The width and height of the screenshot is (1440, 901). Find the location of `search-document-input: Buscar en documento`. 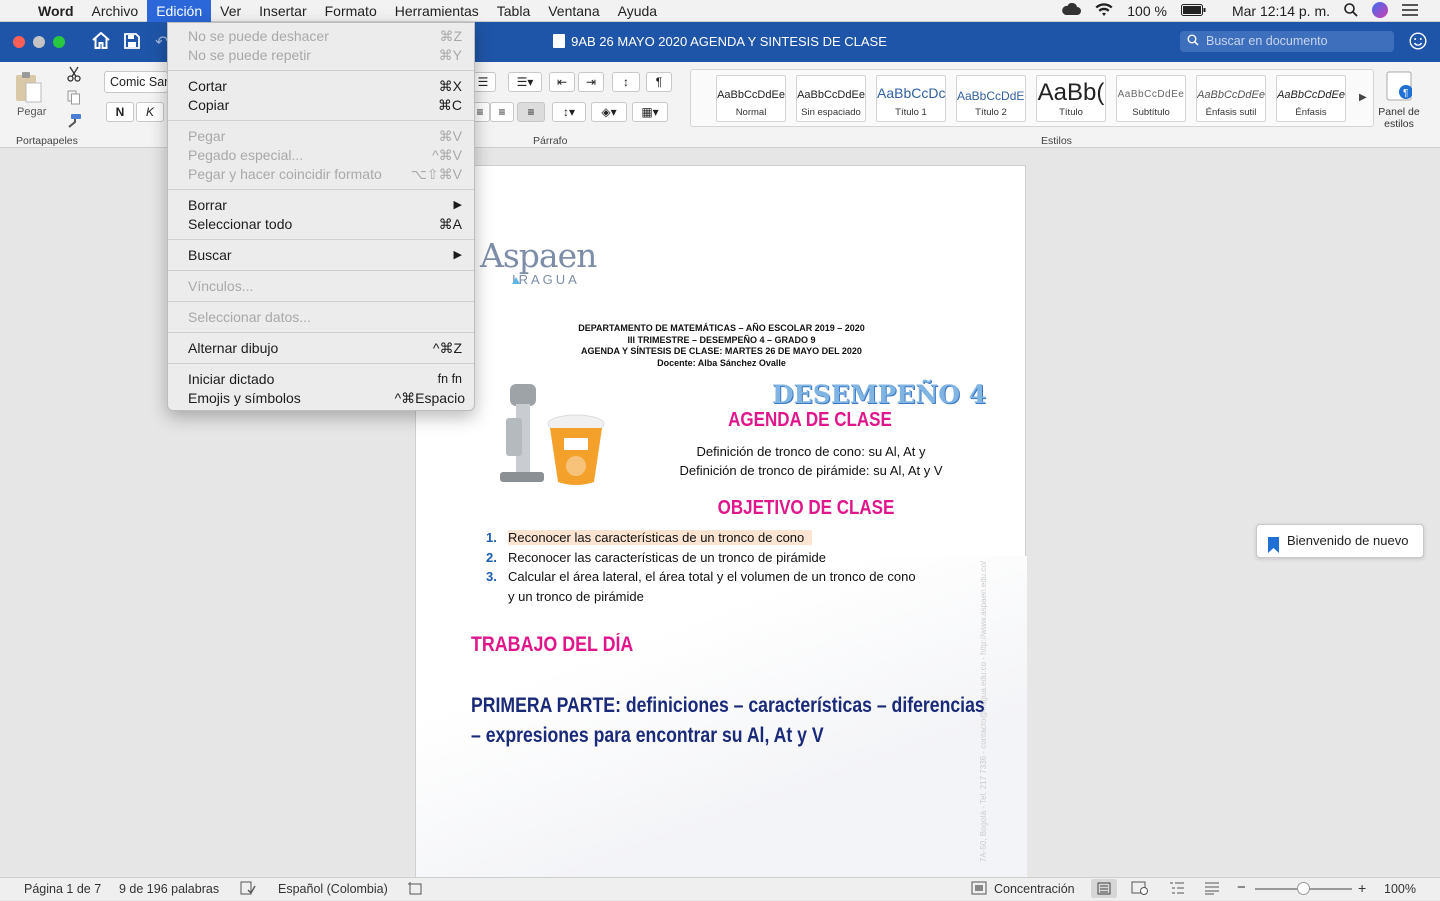

search-document-input: Buscar en documento is located at coordinates (1287, 41).